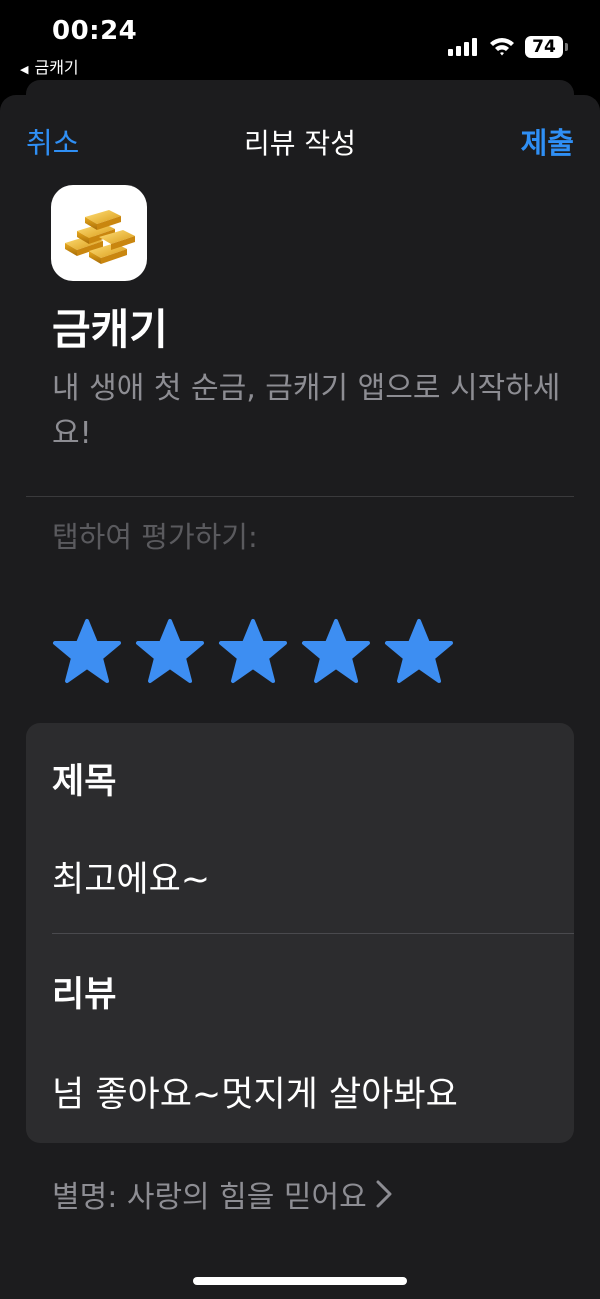 This screenshot has width=600, height=1299. I want to click on star-1-icon, so click(87, 653).